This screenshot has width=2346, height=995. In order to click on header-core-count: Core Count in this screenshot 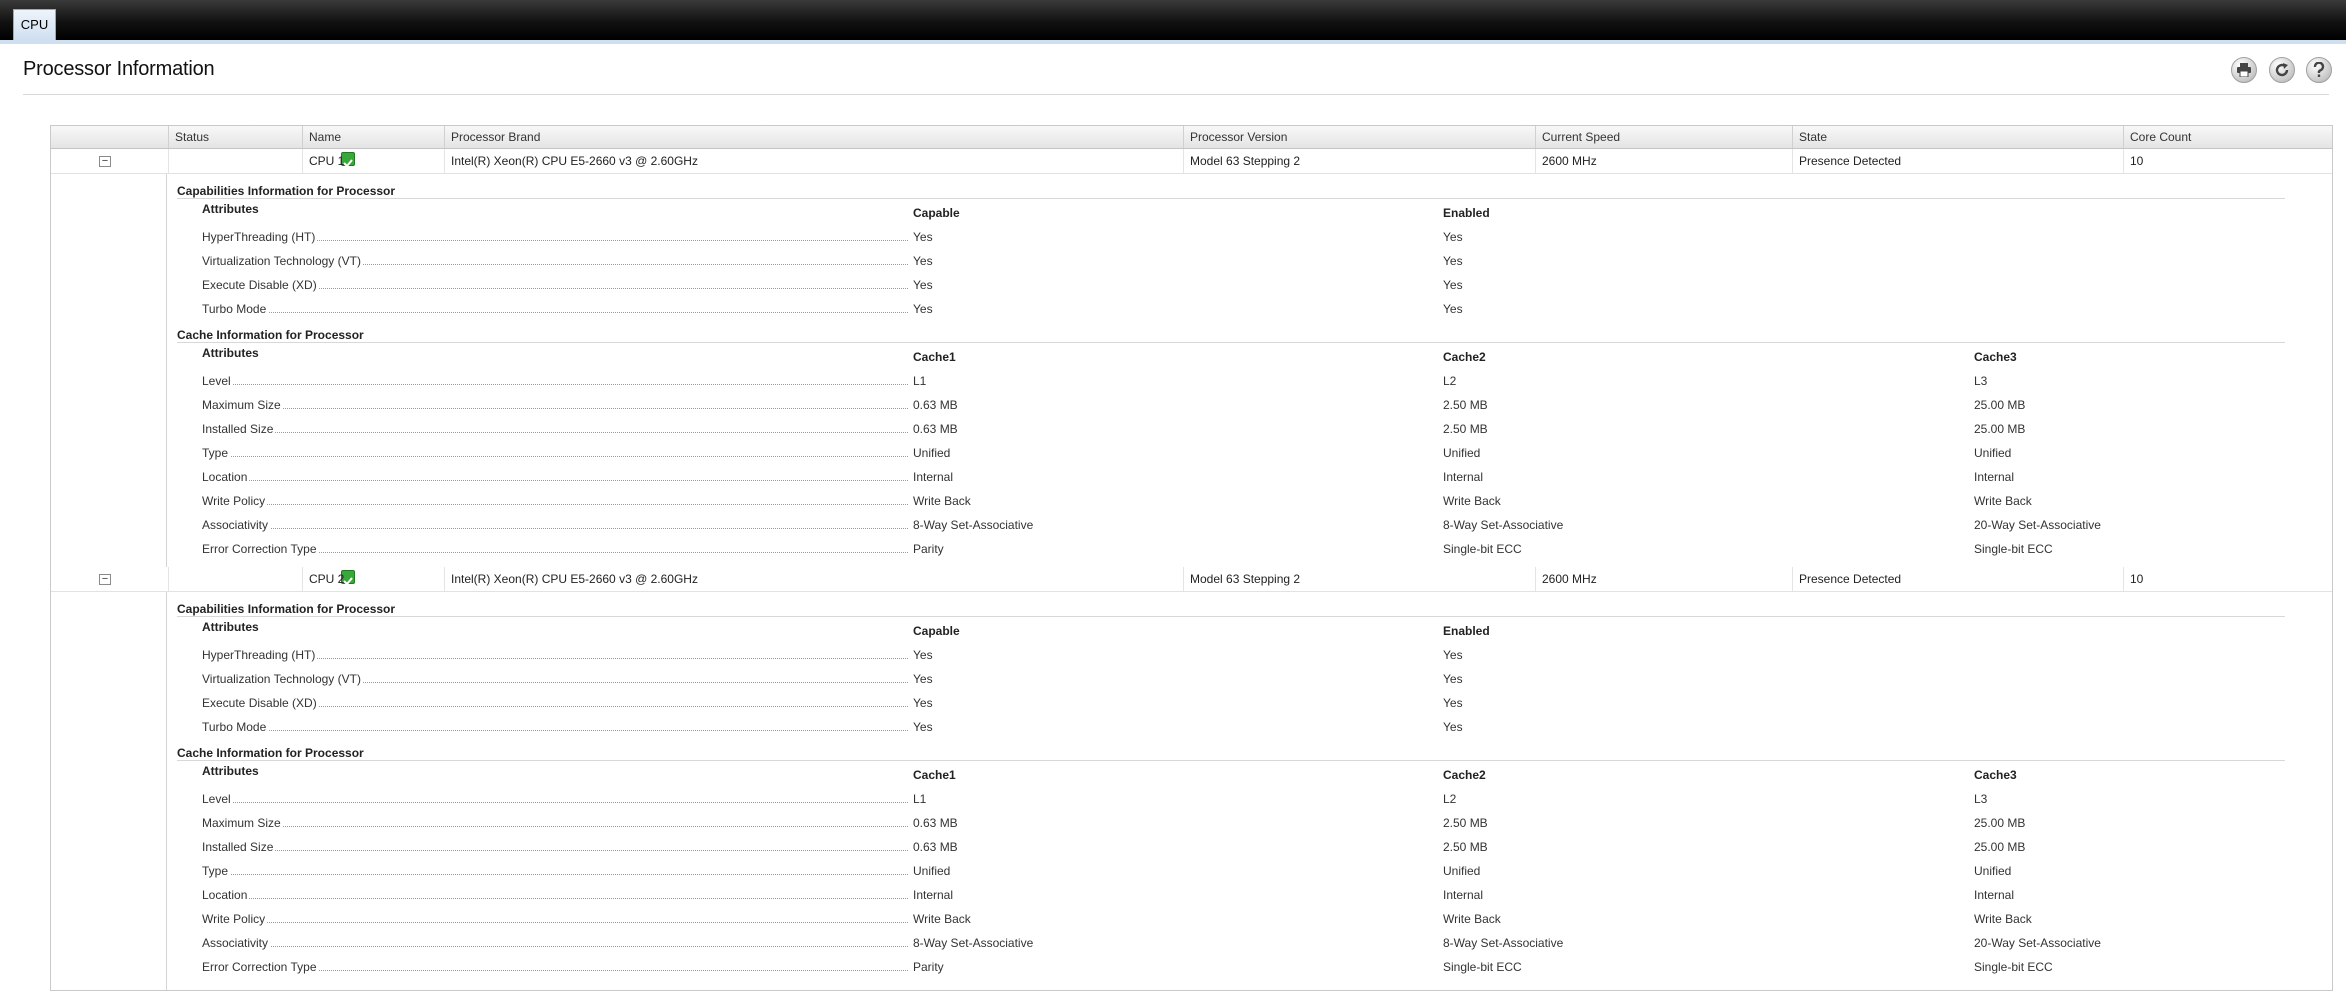, I will do `click(2227, 137)`.